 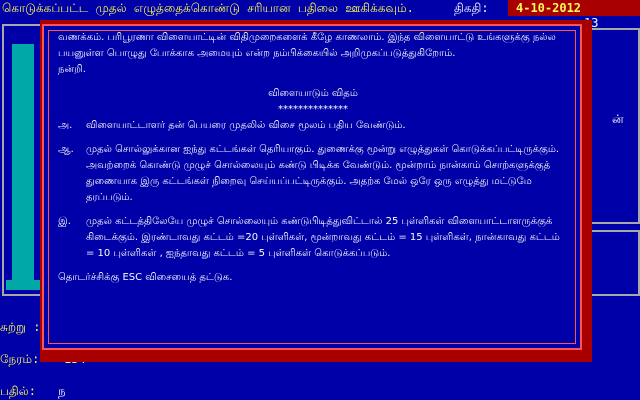 What do you see at coordinates (574, 8) in the screenshot?
I see `date-value: 4-10-2012` at bounding box center [574, 8].